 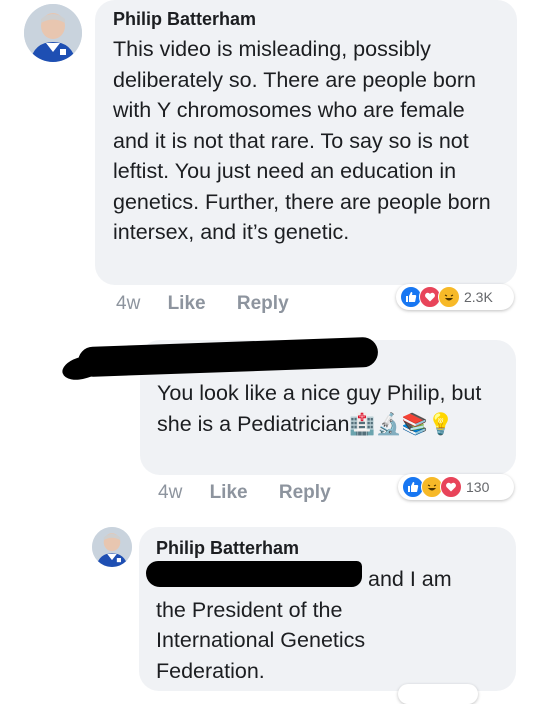 What do you see at coordinates (329, 548) in the screenshot?
I see `reply-author: Philip Batterham` at bounding box center [329, 548].